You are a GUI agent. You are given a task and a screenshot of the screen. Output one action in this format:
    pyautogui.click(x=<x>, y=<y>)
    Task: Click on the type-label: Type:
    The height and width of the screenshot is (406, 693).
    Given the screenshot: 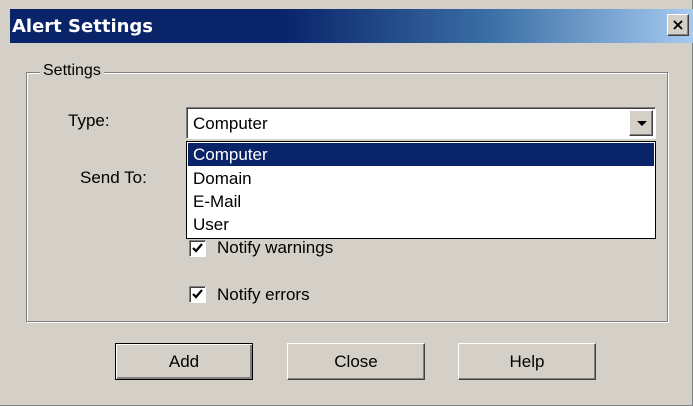 What is the action you would take?
    pyautogui.click(x=89, y=120)
    